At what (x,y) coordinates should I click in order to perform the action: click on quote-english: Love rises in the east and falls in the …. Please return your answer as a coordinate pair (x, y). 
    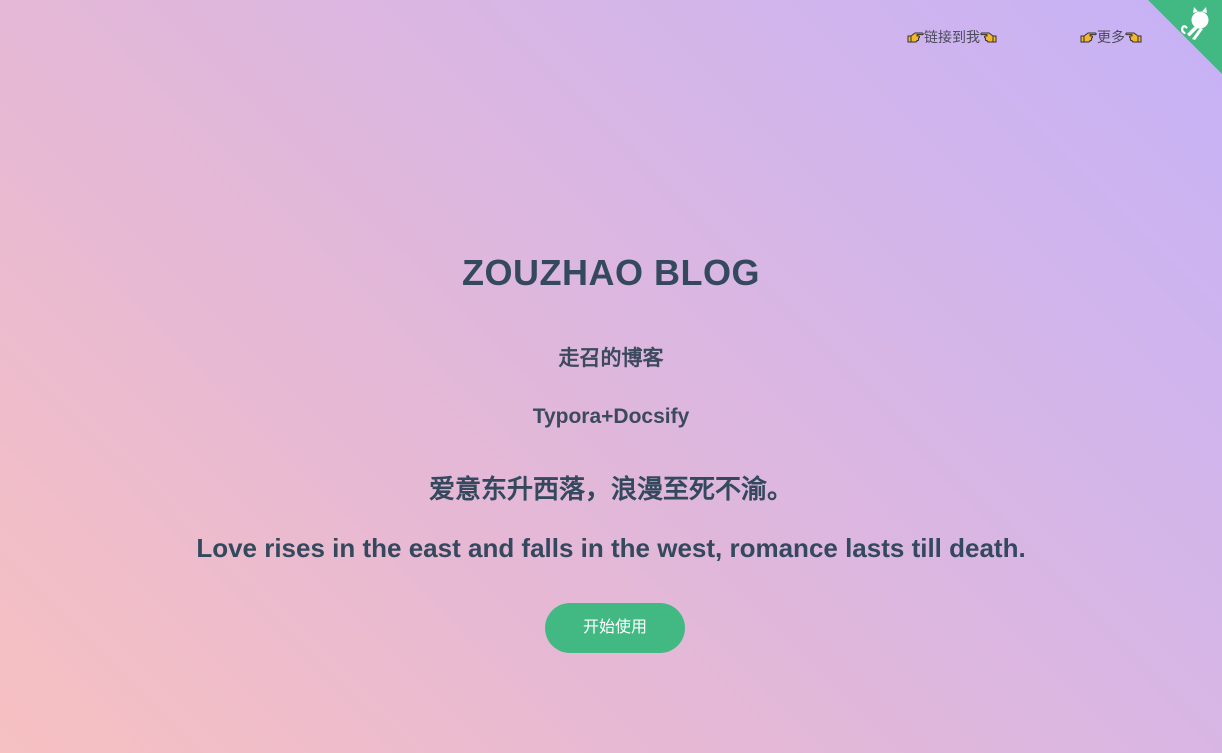
    Looking at the image, I should click on (611, 548).